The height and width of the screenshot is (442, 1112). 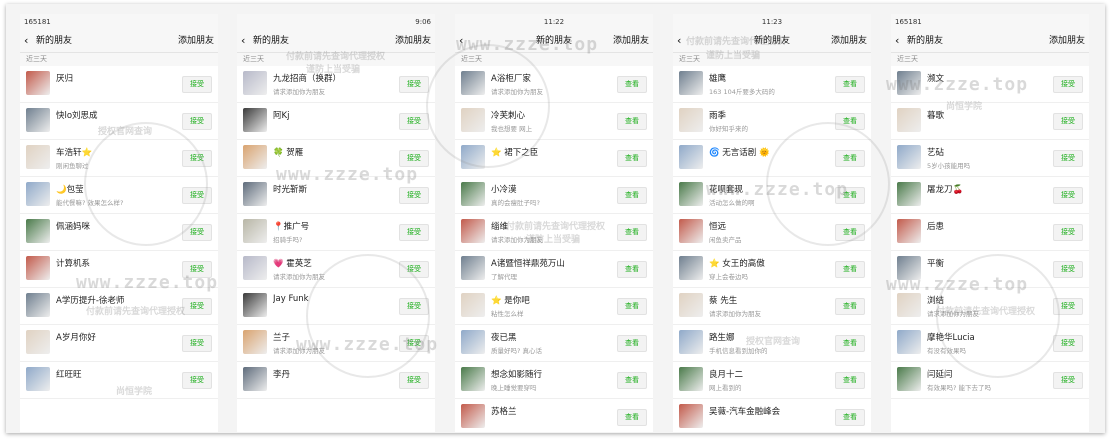 What do you see at coordinates (119, 158) in the screenshot?
I see `friend-request-row: 车浩轩⭐ 刚闲鱼聊过 接受` at bounding box center [119, 158].